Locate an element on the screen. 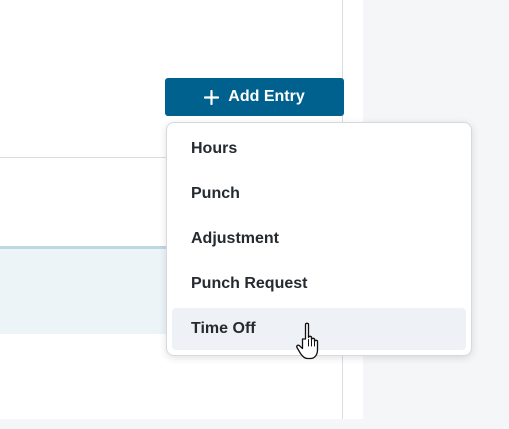 The image size is (509, 429). menu-item-label: Punch is located at coordinates (215, 193).